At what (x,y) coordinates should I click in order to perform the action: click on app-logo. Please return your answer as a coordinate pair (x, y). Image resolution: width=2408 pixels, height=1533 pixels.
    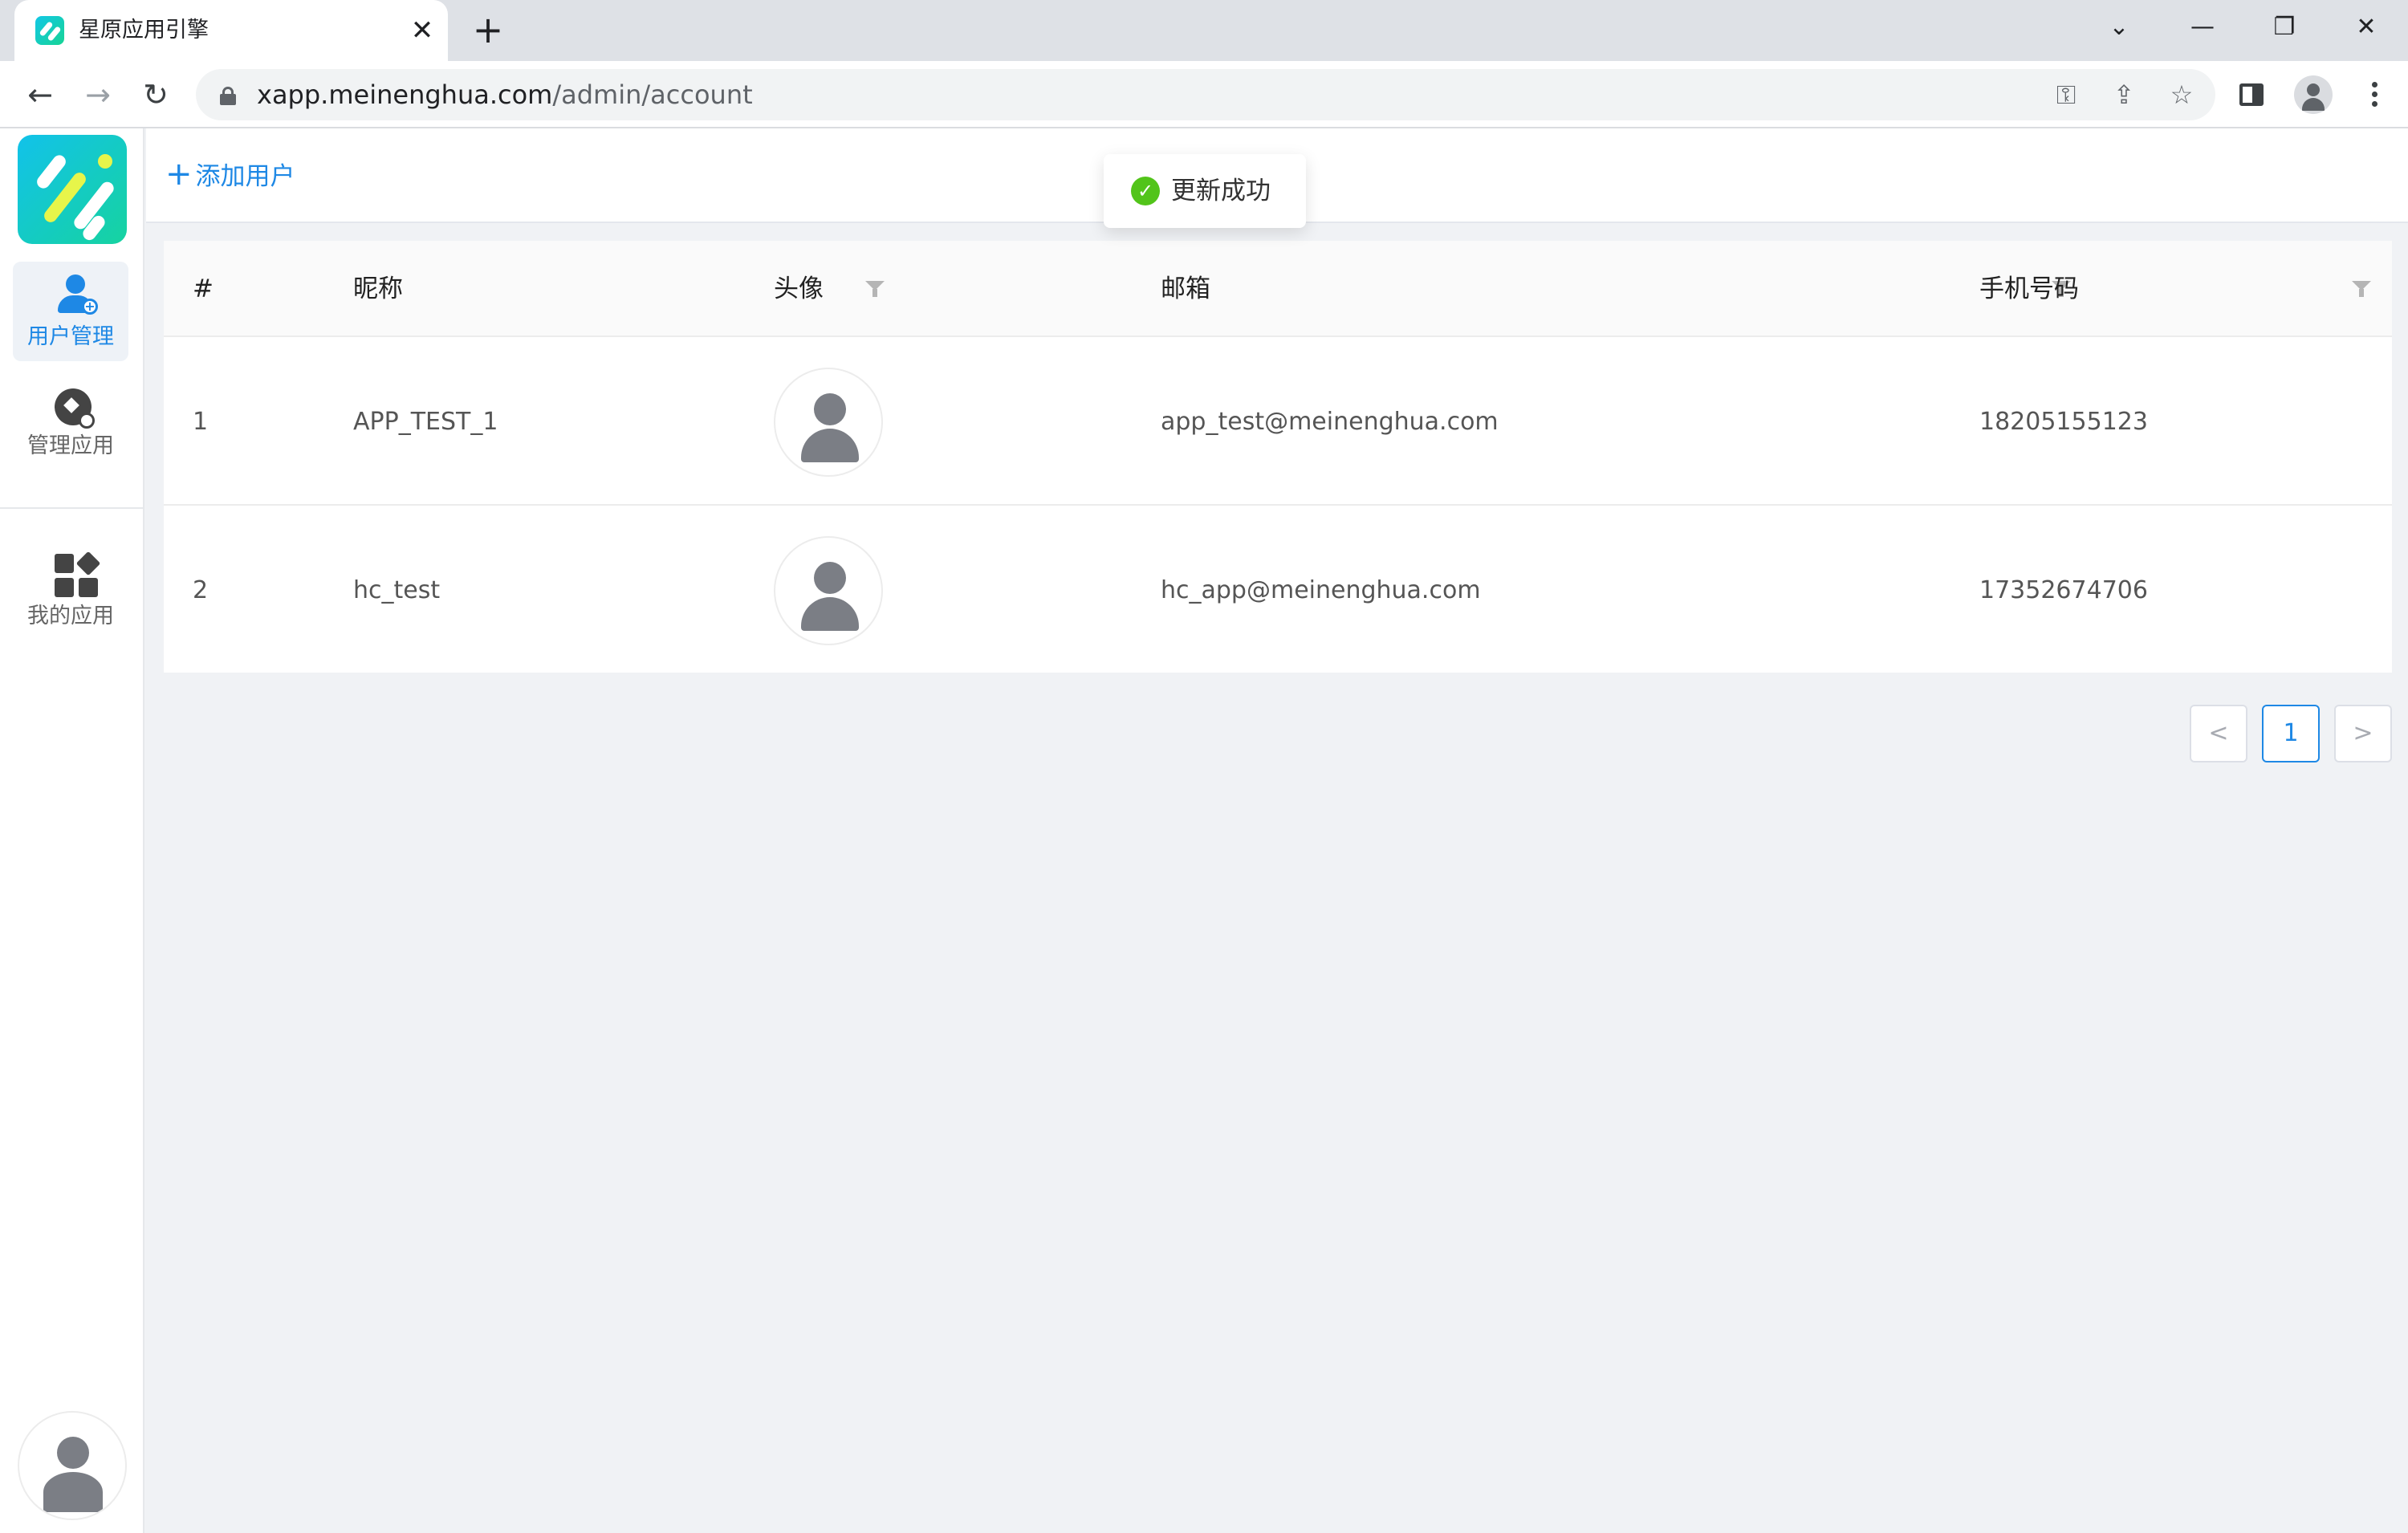
    Looking at the image, I should click on (72, 190).